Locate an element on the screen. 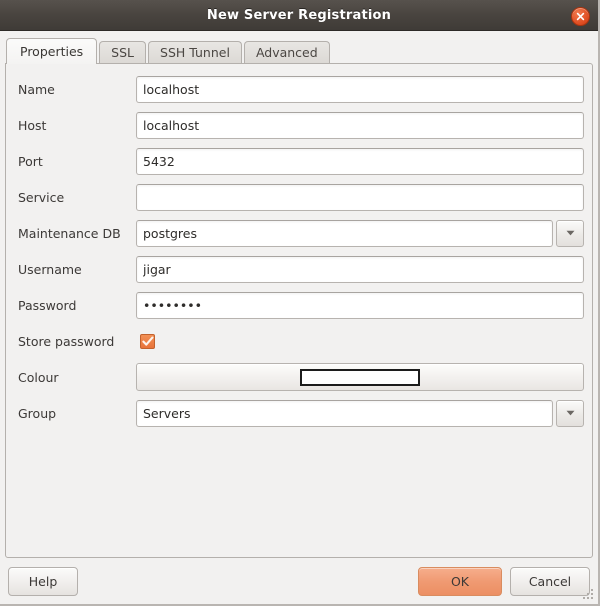 The height and width of the screenshot is (606, 600). maintenance-db-input is located at coordinates (344, 233).